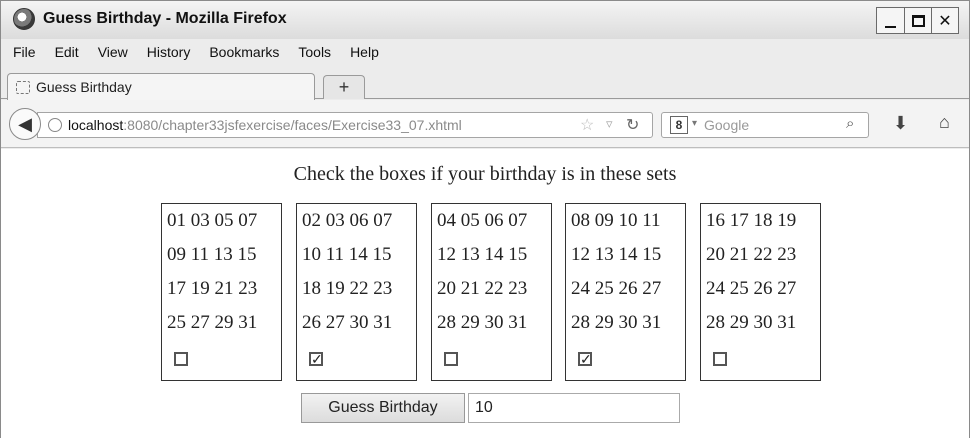  What do you see at coordinates (316, 359) in the screenshot?
I see `set-2-checkbox: ✓` at bounding box center [316, 359].